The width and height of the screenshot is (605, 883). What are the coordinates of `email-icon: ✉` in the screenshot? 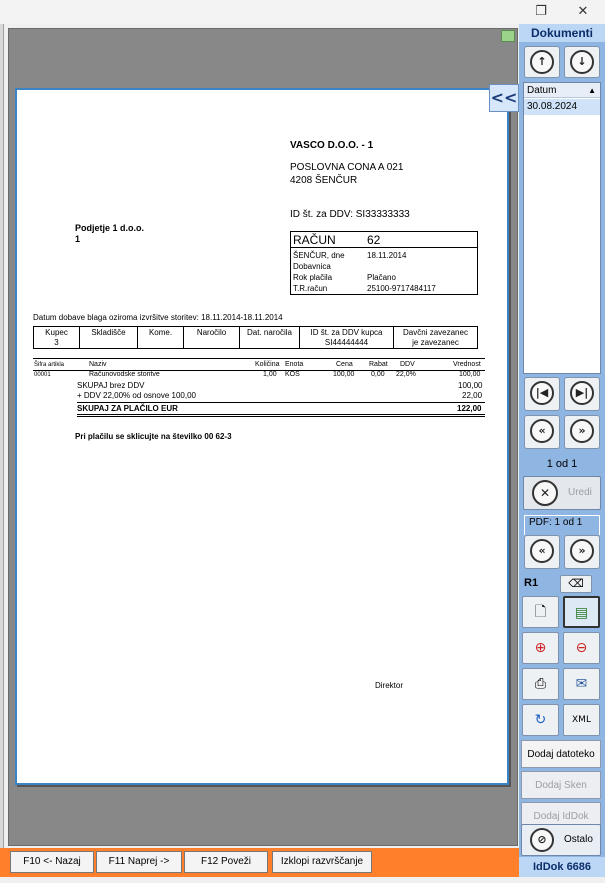 It's located at (581, 684).